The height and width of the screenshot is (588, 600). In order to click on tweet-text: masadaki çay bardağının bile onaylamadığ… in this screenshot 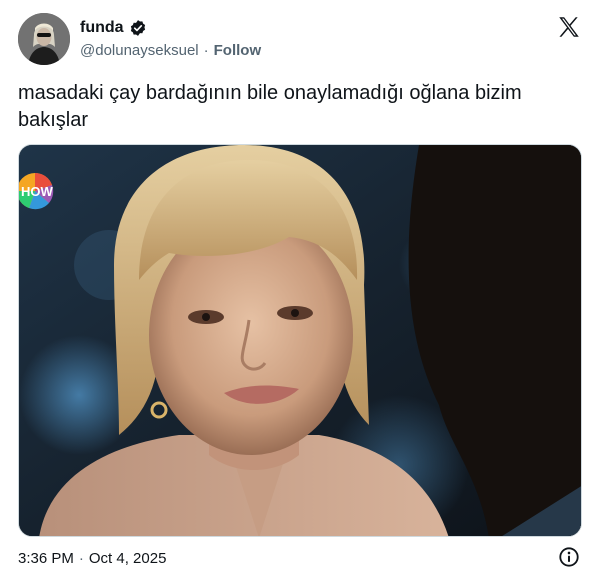, I will do `click(270, 106)`.